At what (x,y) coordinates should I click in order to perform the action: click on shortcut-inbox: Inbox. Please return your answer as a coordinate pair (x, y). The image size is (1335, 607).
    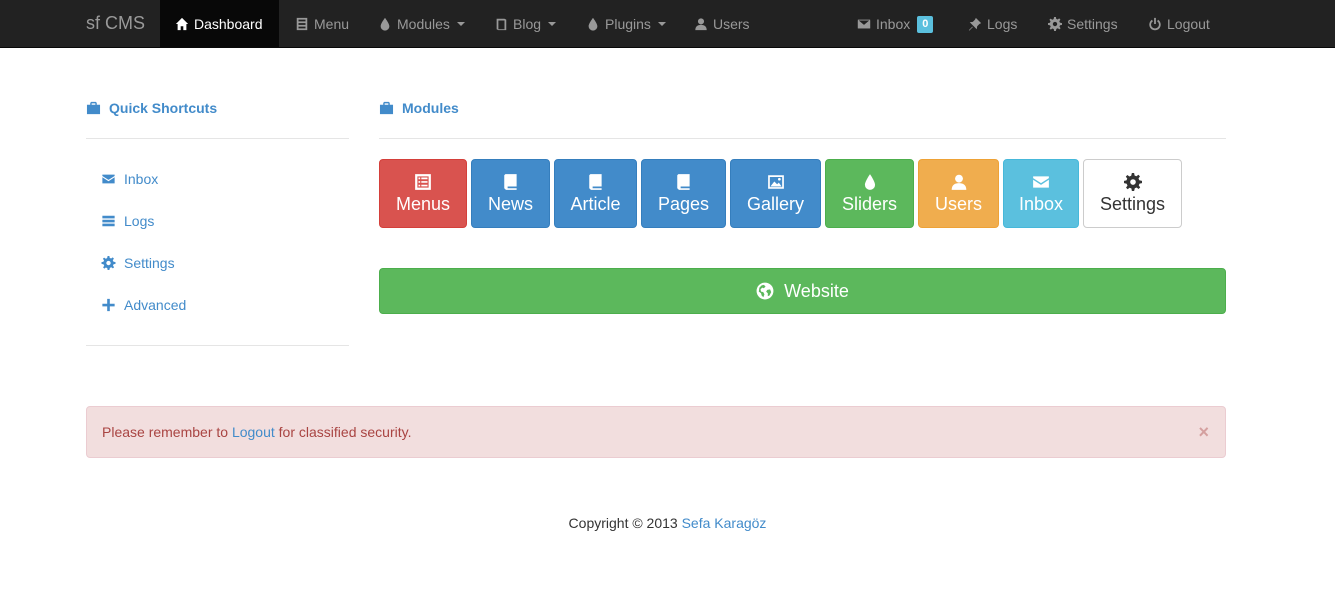
    Looking at the image, I should click on (129, 179).